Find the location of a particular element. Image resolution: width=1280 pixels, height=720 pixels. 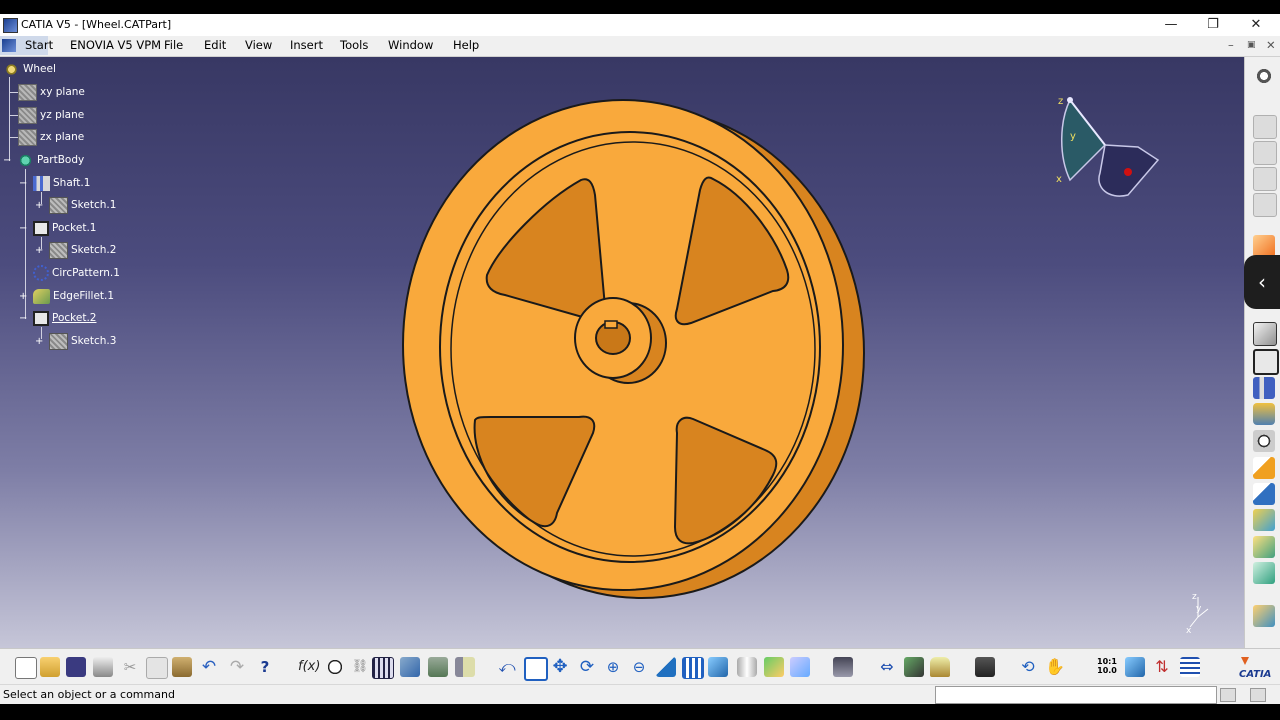

undo-icon: ↶ is located at coordinates (209, 667).